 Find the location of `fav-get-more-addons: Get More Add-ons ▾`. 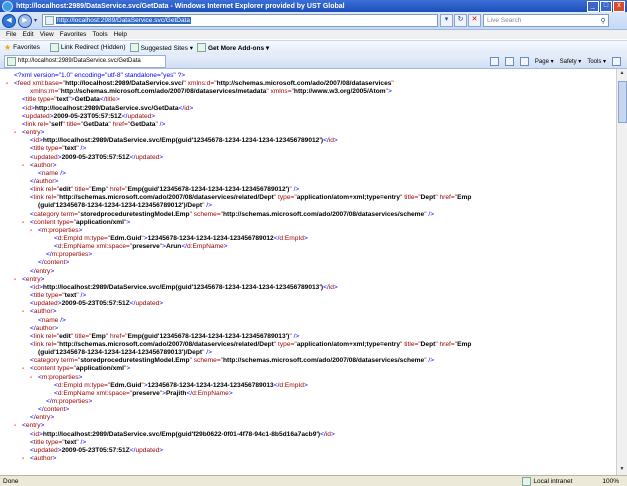

fav-get-more-addons: Get More Add-ons ▾ is located at coordinates (233, 47).